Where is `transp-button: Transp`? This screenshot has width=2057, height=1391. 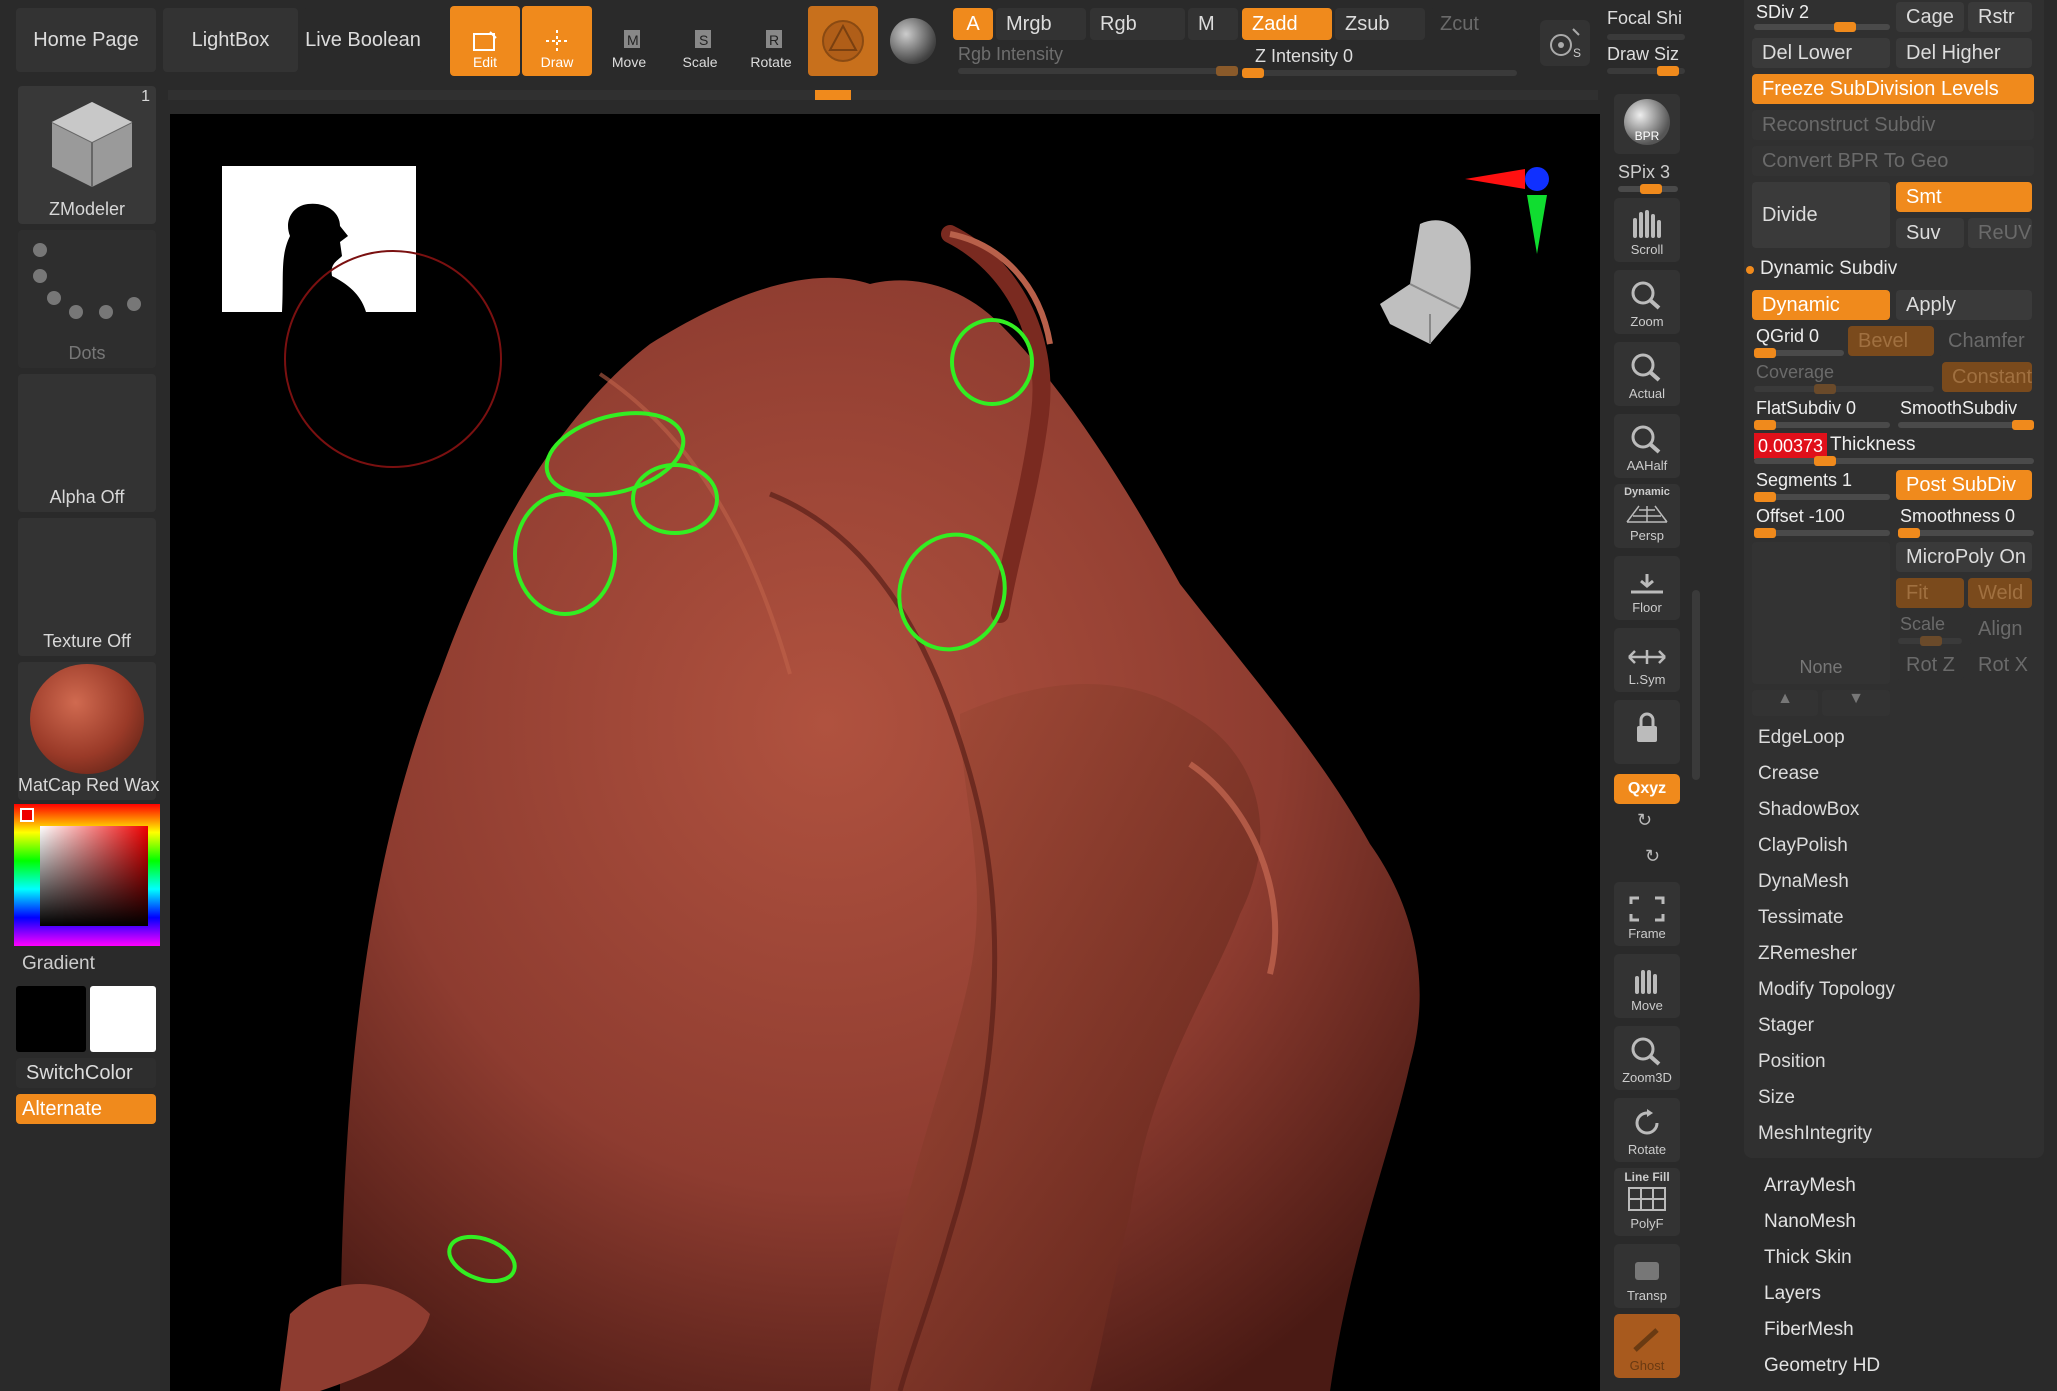
transp-button: Transp is located at coordinates (1647, 1276).